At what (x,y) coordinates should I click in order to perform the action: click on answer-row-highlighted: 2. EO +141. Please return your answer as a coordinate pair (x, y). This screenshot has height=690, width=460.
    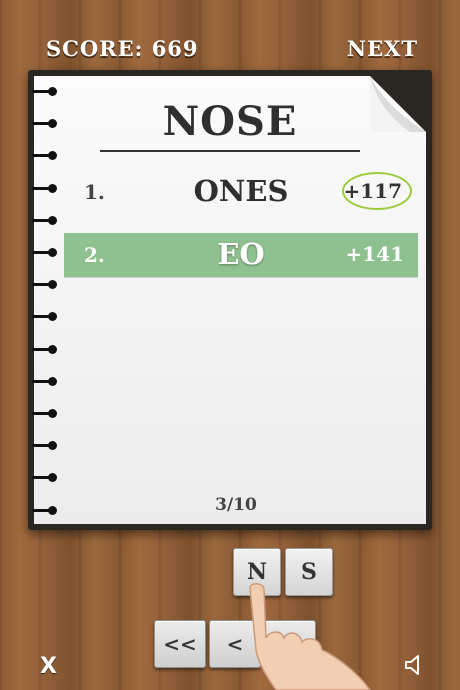
    Looking at the image, I should click on (241, 255).